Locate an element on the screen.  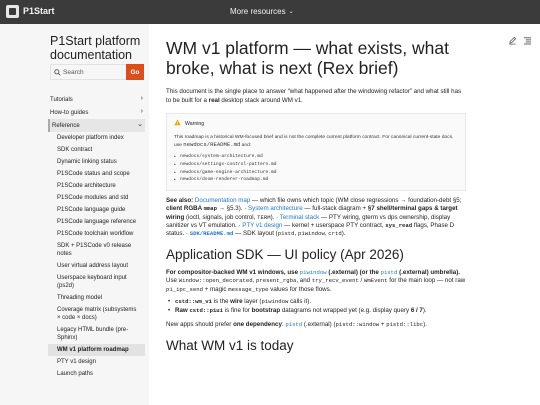
text: is fine for is located at coordinates (237, 310).